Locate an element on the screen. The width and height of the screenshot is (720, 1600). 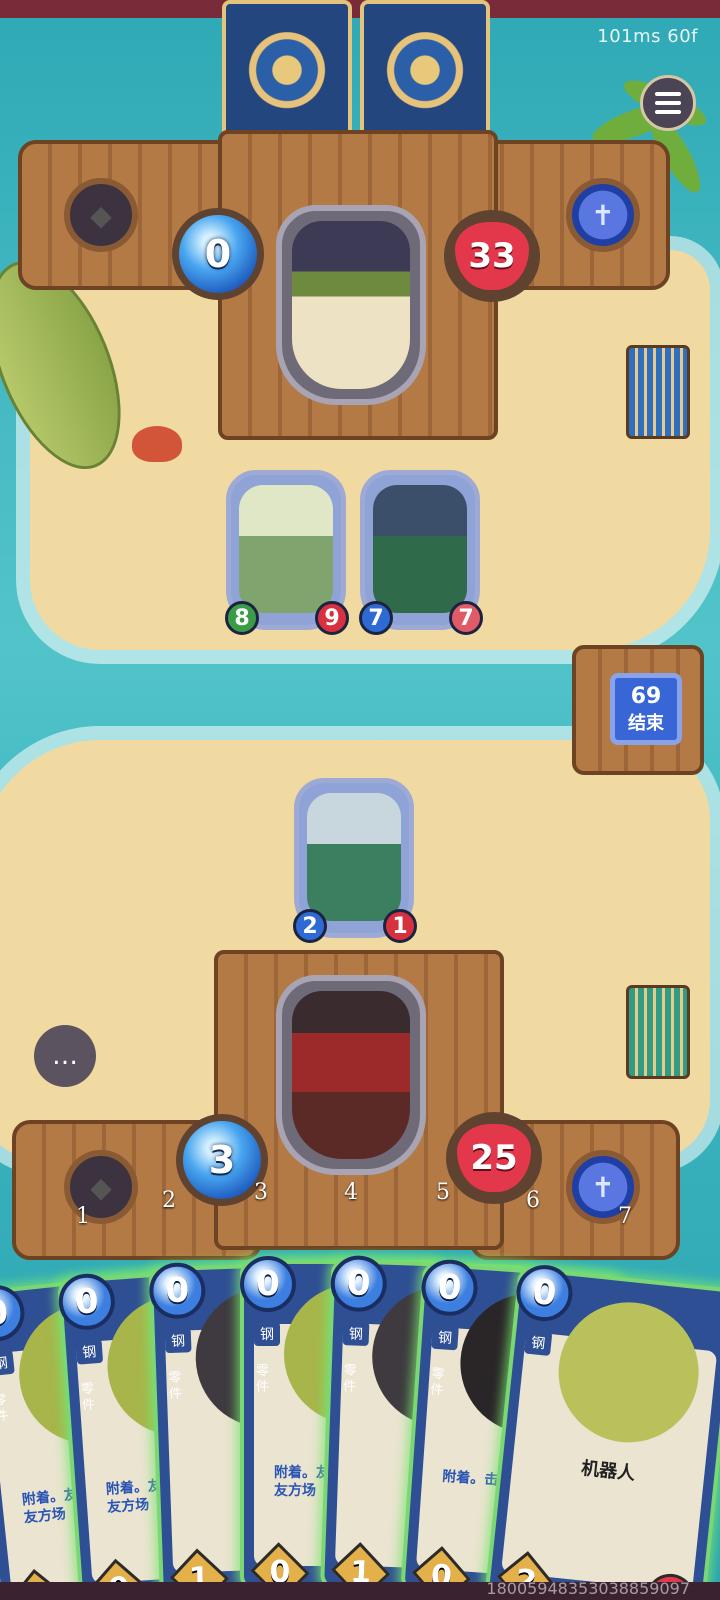
minion-attack: 7 is located at coordinates (376, 618).